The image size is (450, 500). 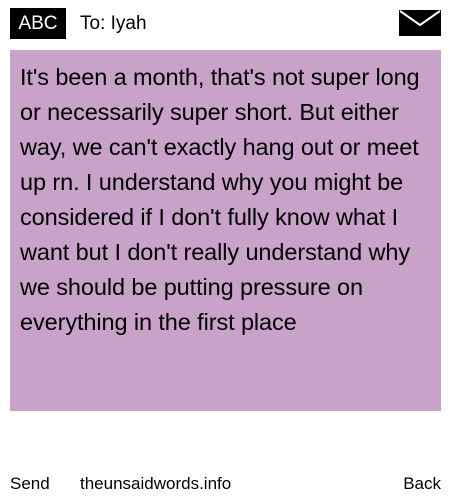 What do you see at coordinates (422, 484) in the screenshot?
I see `back-button: Back` at bounding box center [422, 484].